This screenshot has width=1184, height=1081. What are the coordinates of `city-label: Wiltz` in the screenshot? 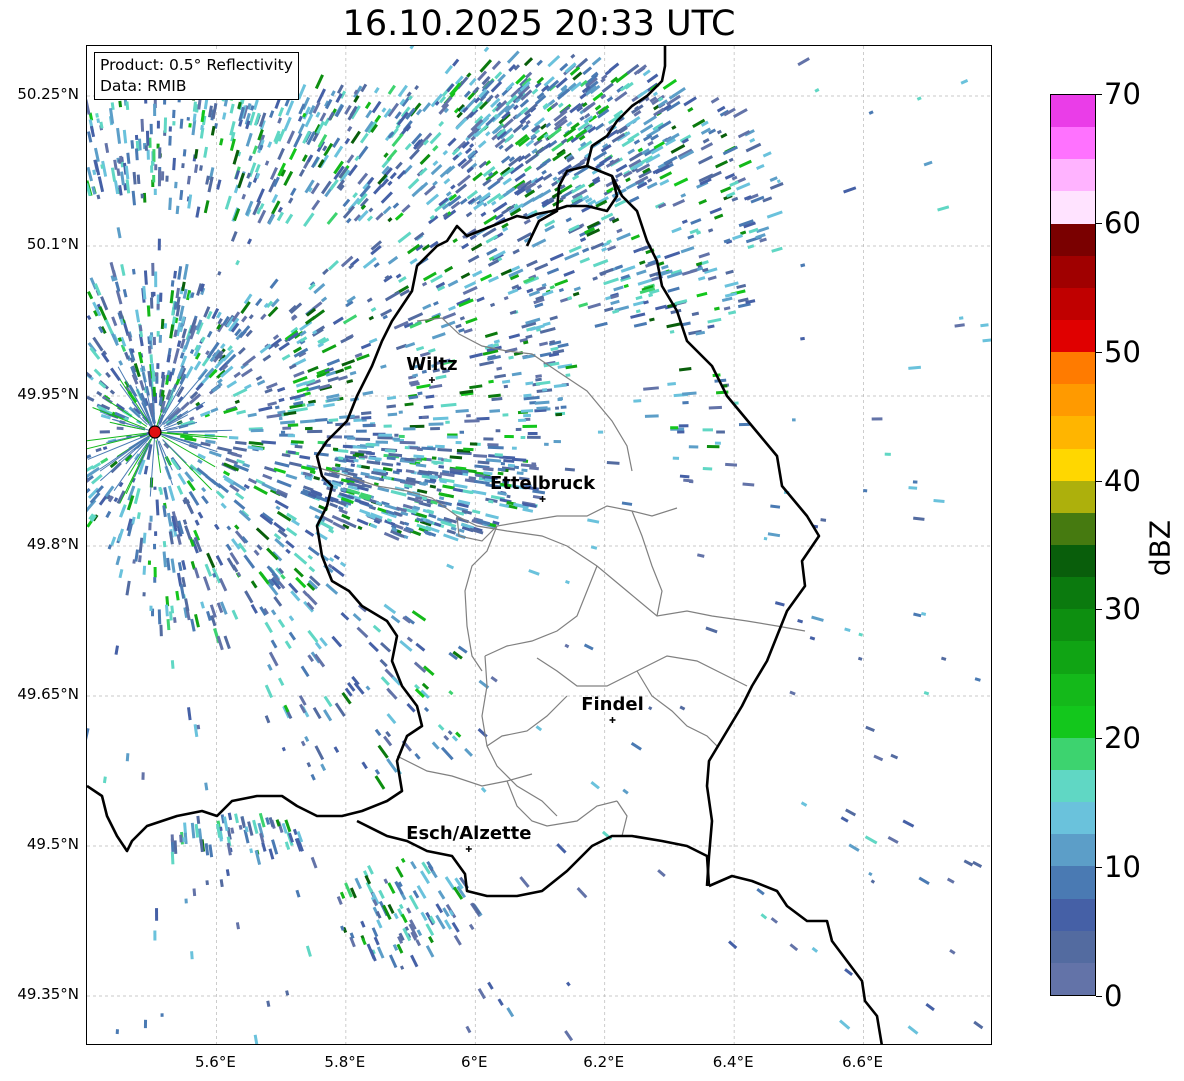 It's located at (431, 364).